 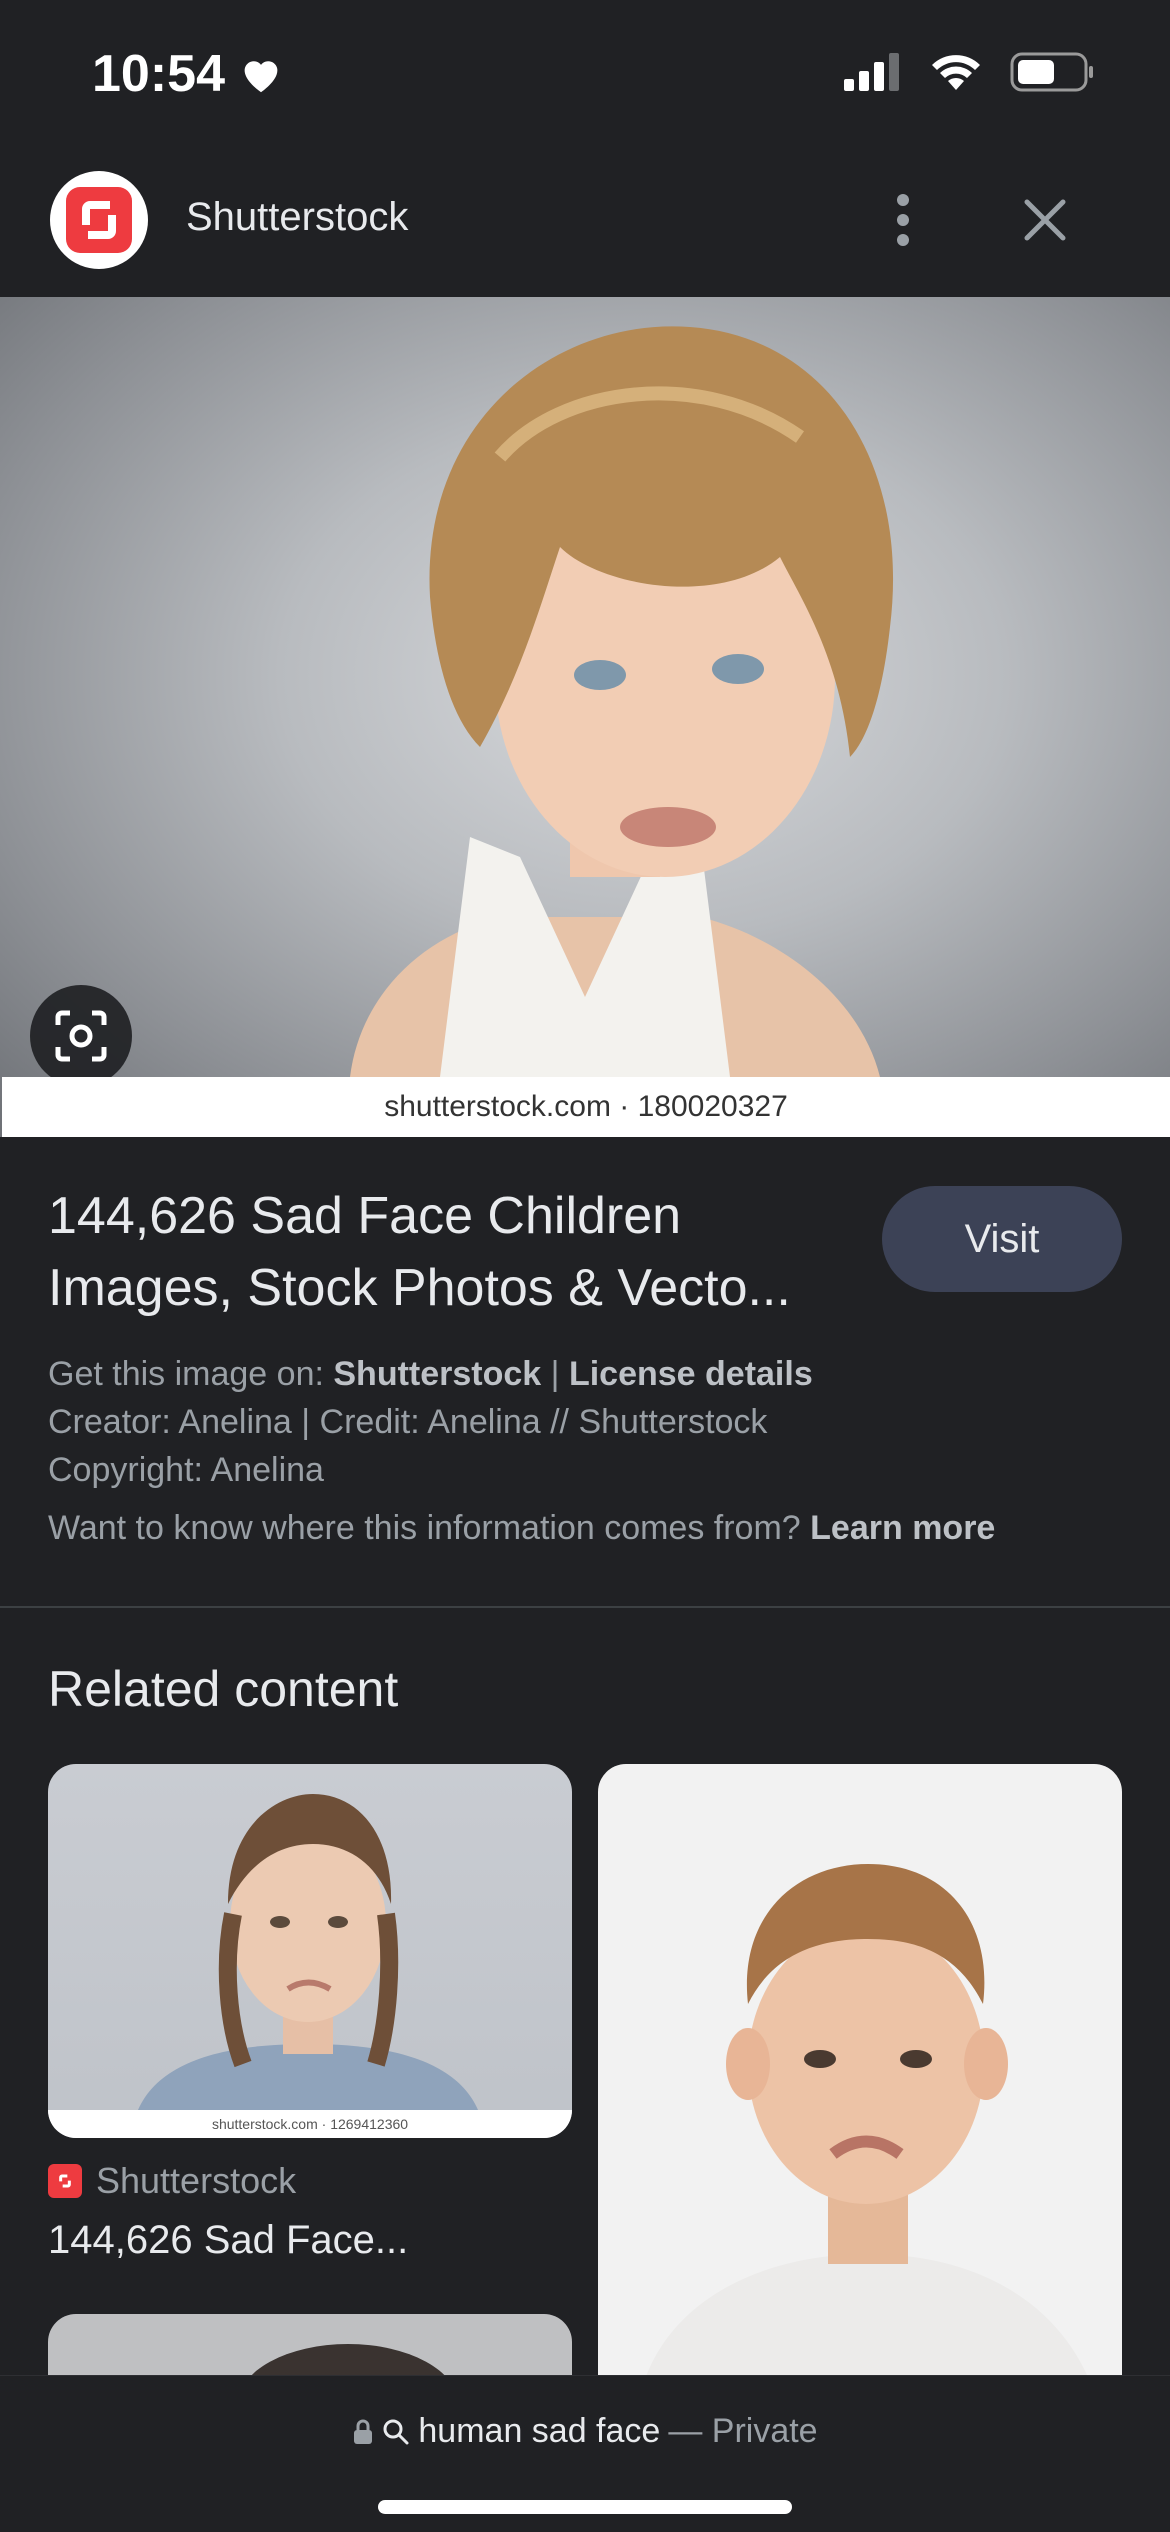 What do you see at coordinates (585, 2453) in the screenshot?
I see `bottom-bar: human sad face — Private` at bounding box center [585, 2453].